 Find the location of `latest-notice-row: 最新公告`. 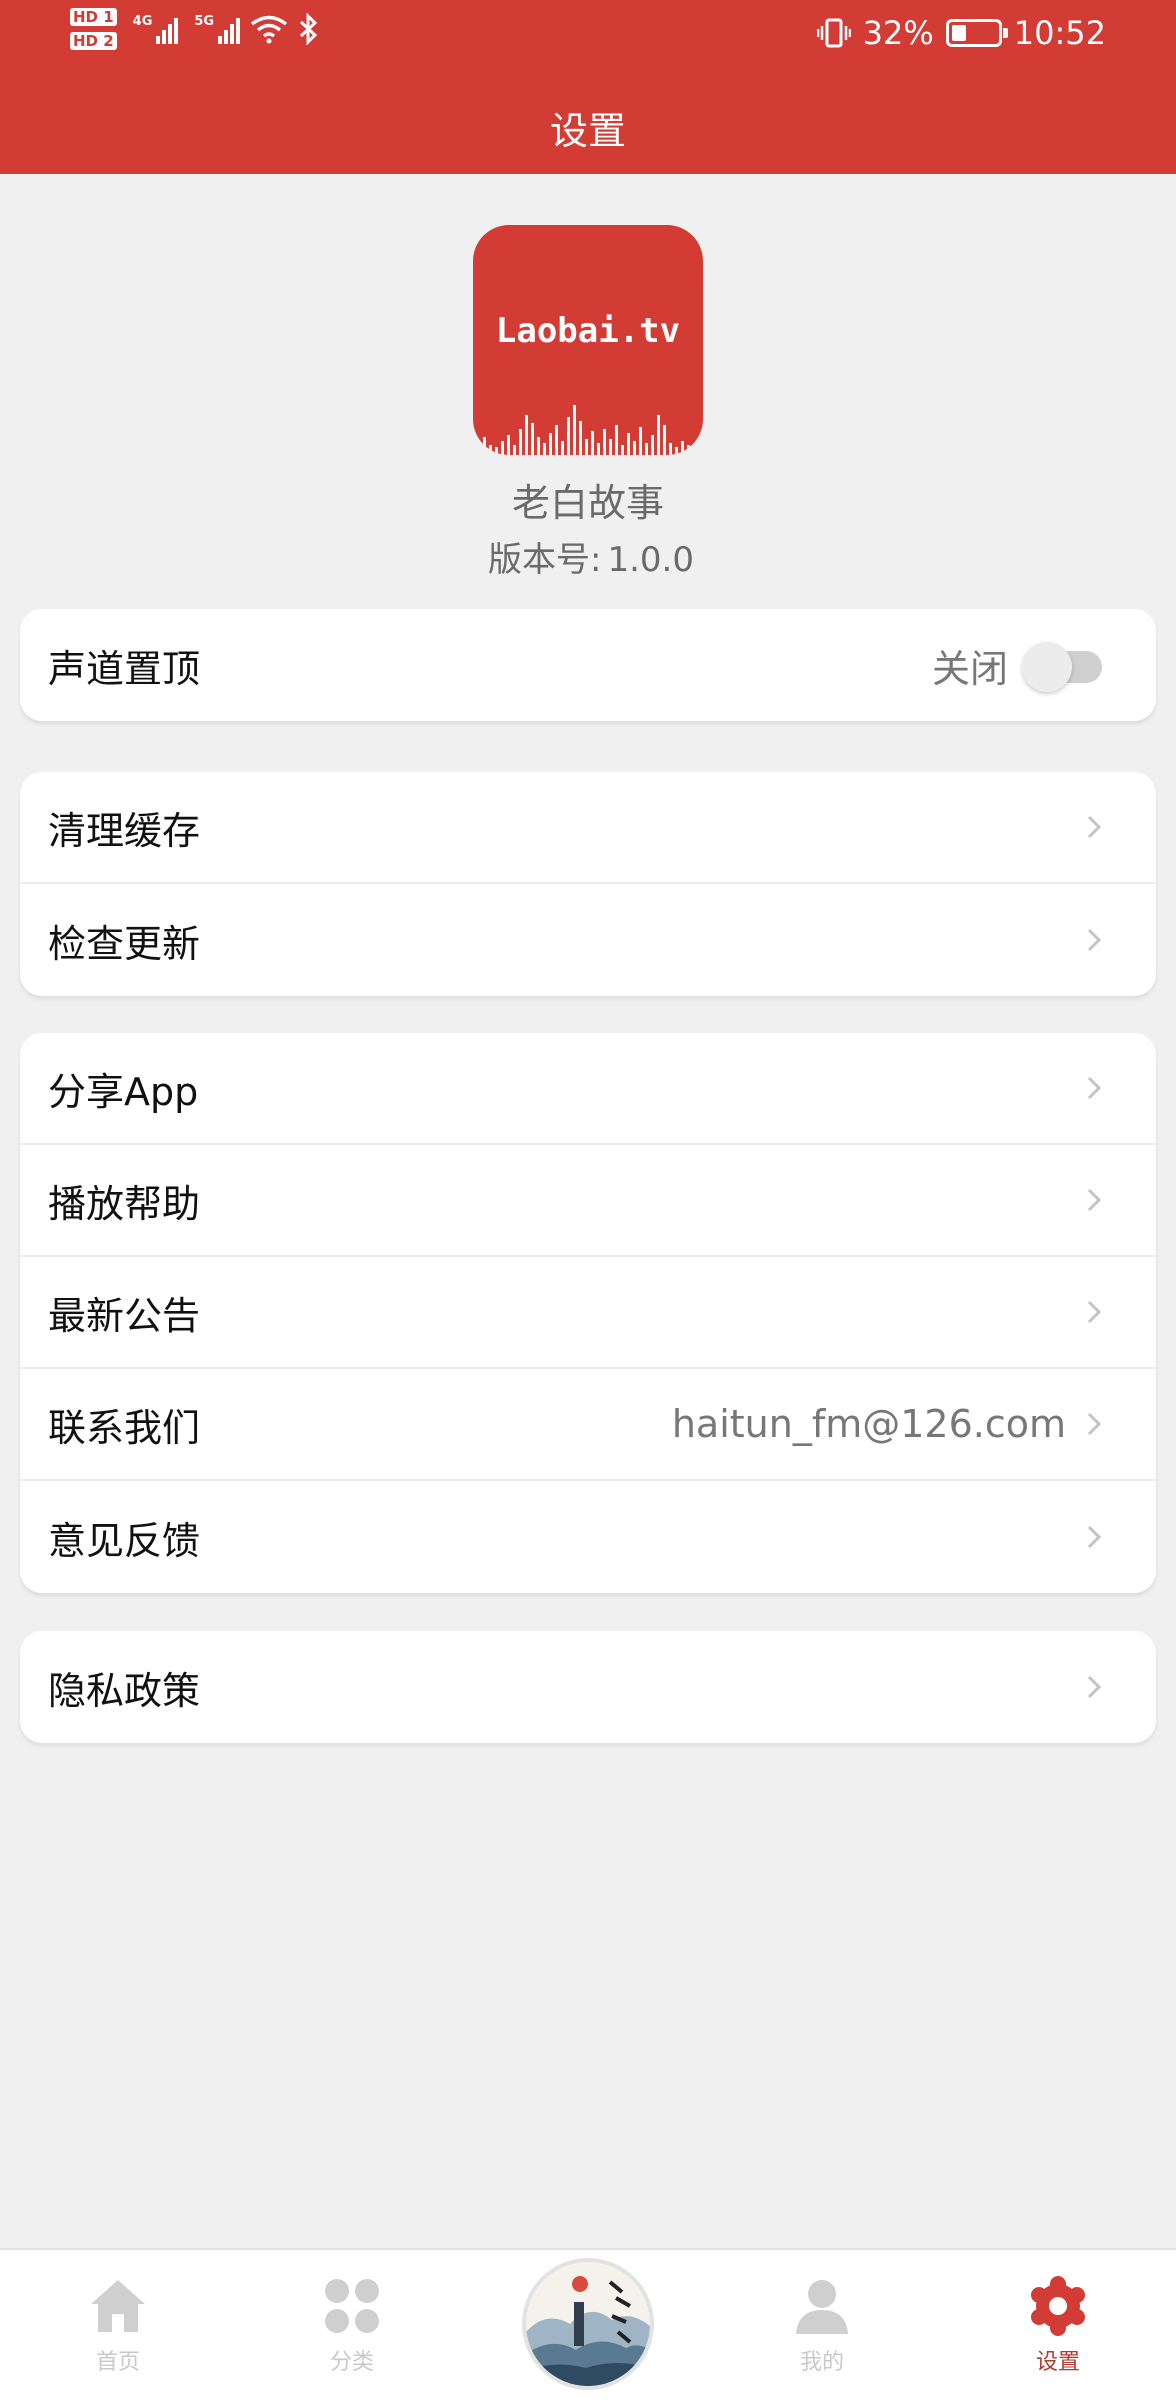

latest-notice-row: 最新公告 is located at coordinates (588, 1313).